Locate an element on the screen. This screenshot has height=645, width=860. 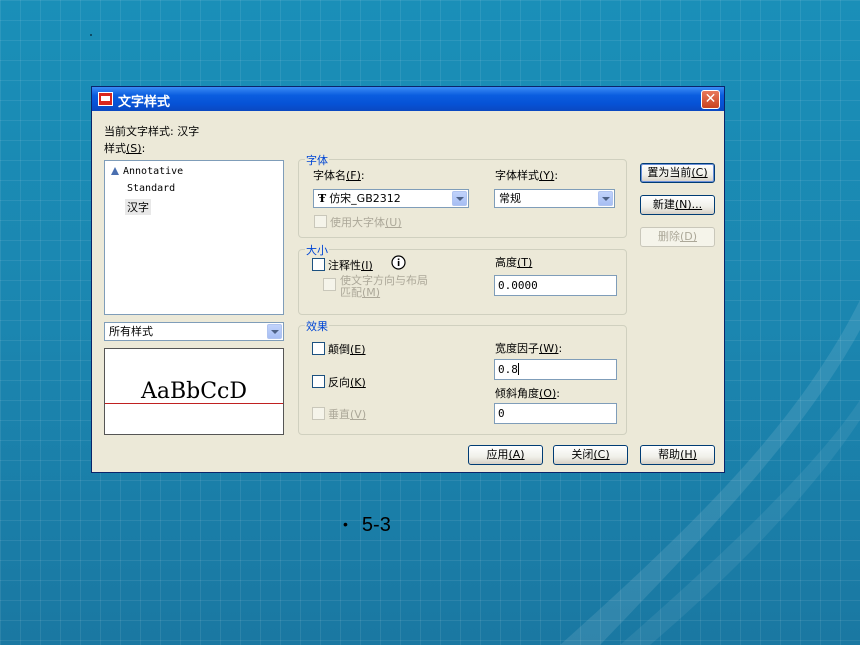
annotative-icon is located at coordinates (115, 171).